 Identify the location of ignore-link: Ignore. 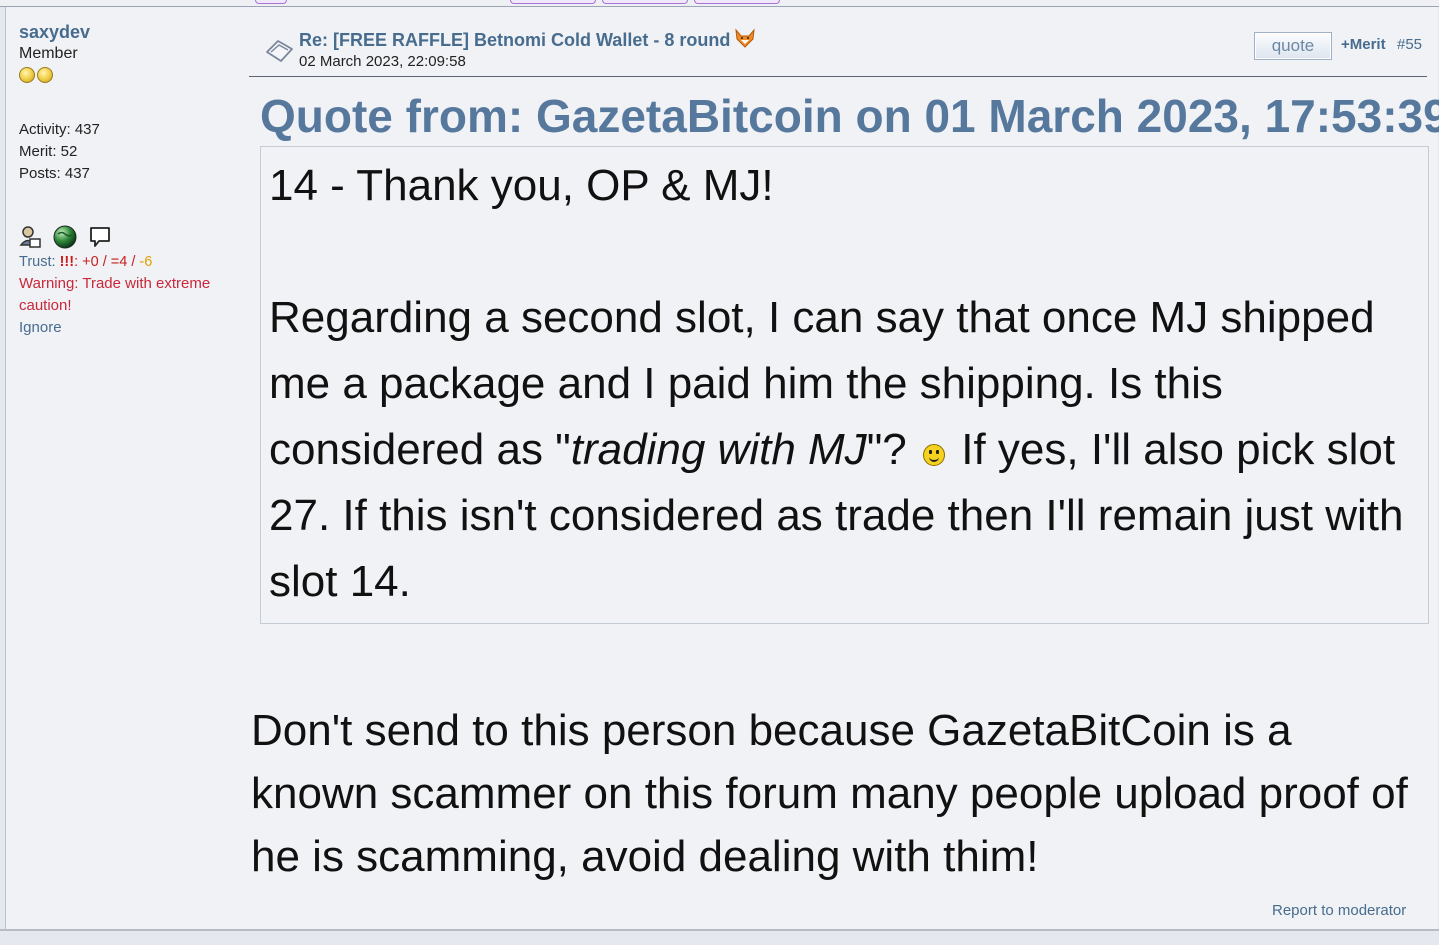
(131, 328).